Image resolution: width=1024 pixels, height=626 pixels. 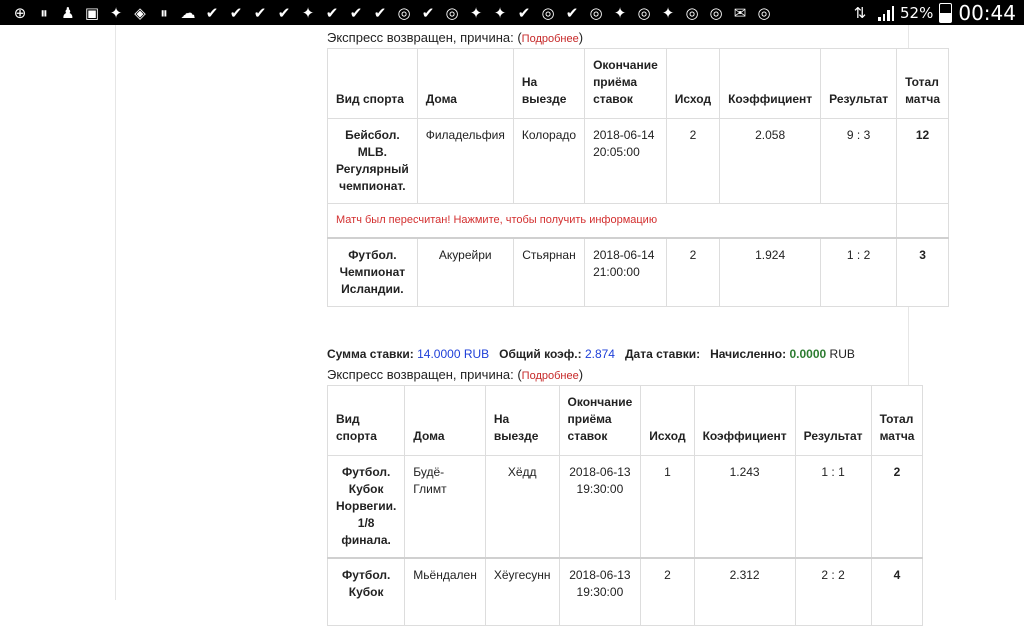 What do you see at coordinates (549, 161) in the screenshot?
I see `cell-away: Колорадо` at bounding box center [549, 161].